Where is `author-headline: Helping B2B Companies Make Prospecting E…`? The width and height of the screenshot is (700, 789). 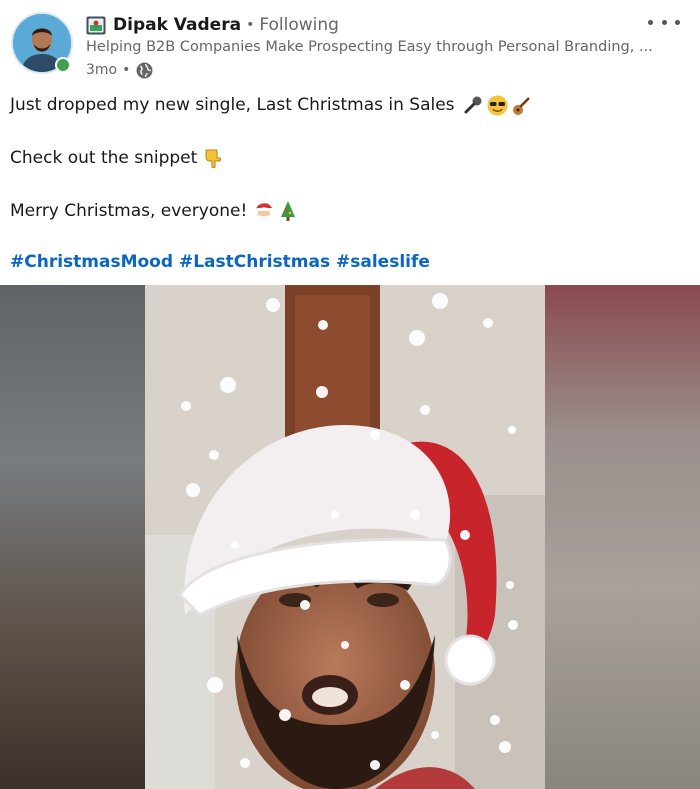 author-headline: Helping B2B Companies Make Prospecting E… is located at coordinates (369, 47).